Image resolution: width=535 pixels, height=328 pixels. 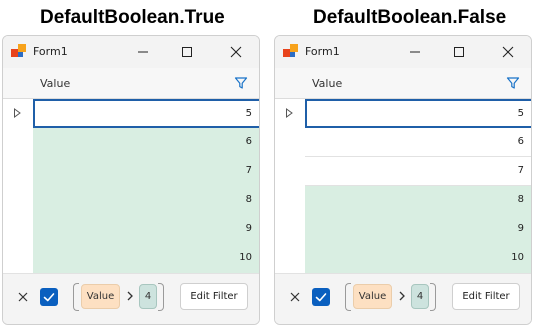 I want to click on panel-caption: DefaultBoolean.True, so click(x=132, y=17).